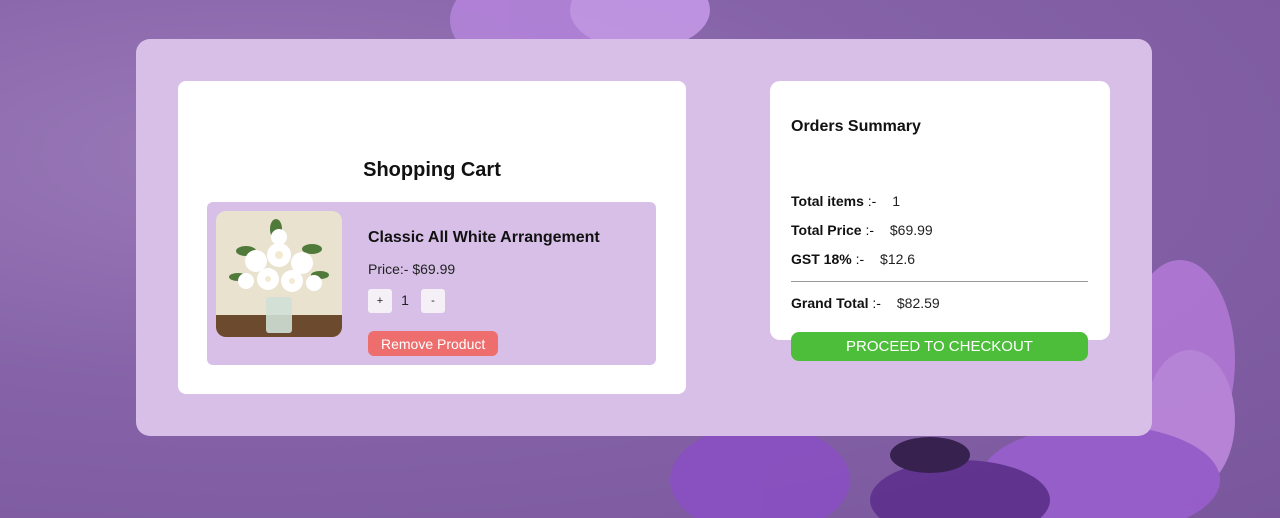 This screenshot has height=518, width=1280. I want to click on total-items-label: Total items, so click(827, 201).